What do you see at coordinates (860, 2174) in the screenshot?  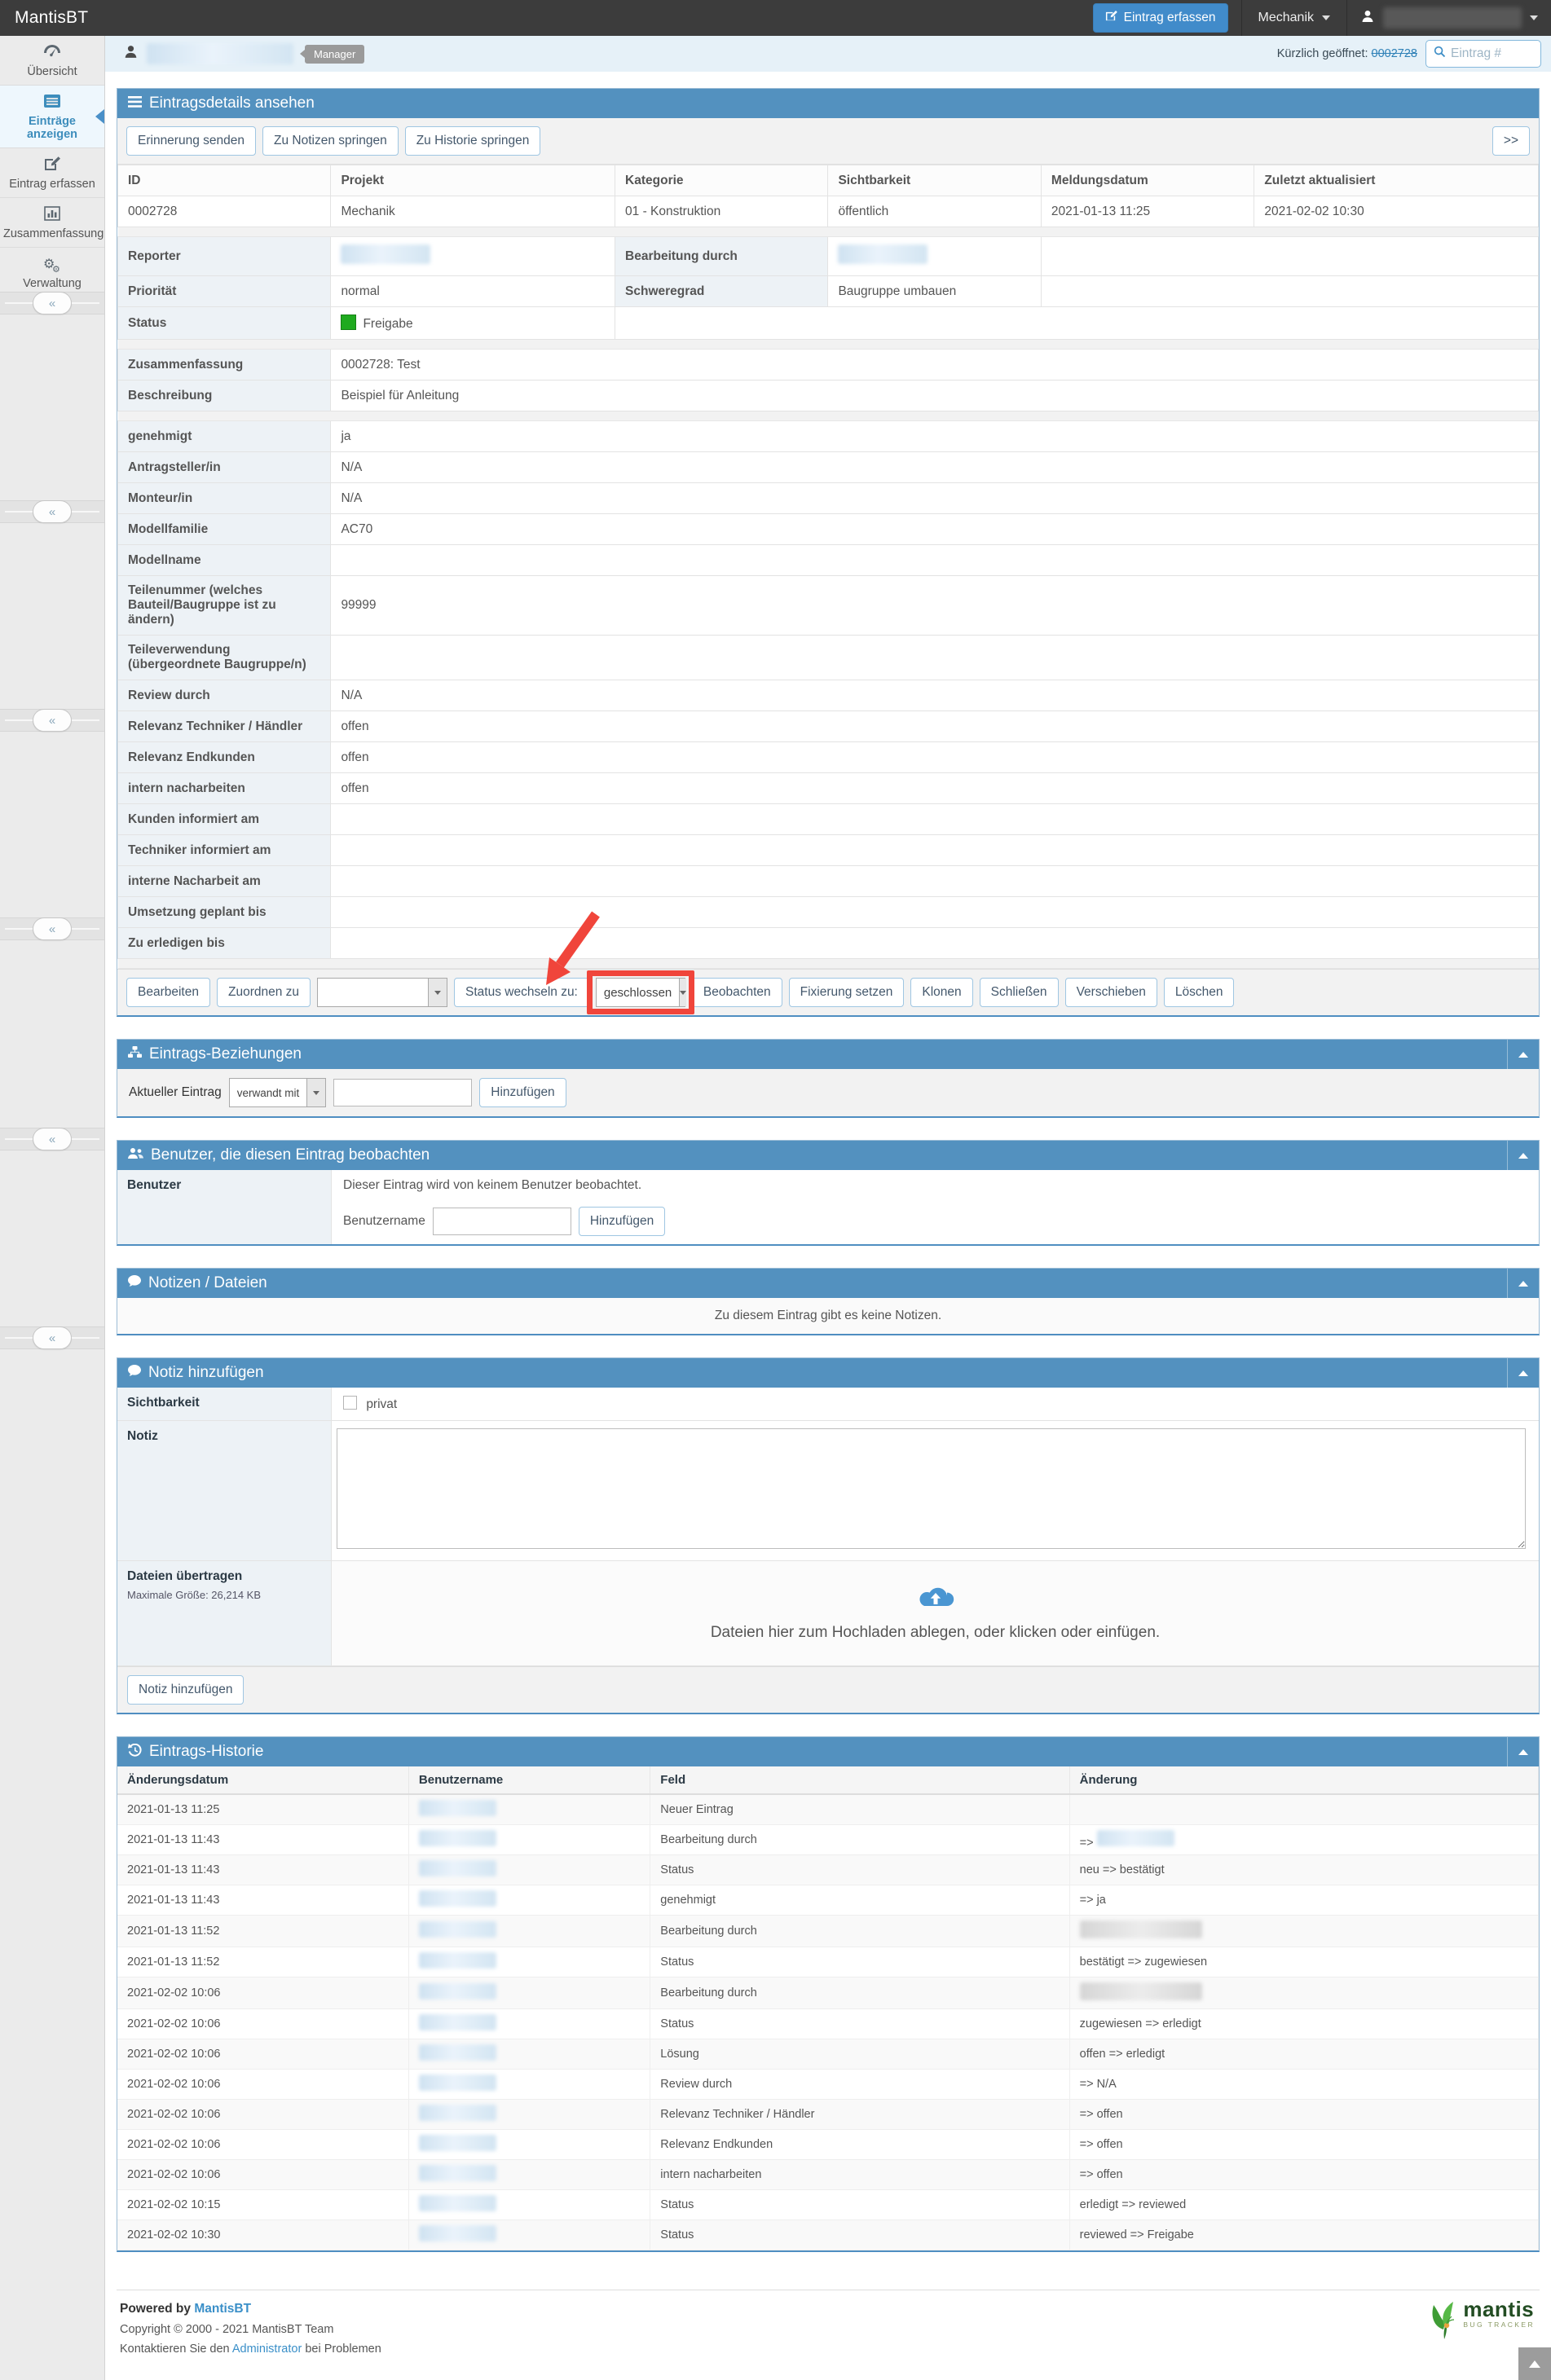 I see `history-field: intern nacharbeiten` at bounding box center [860, 2174].